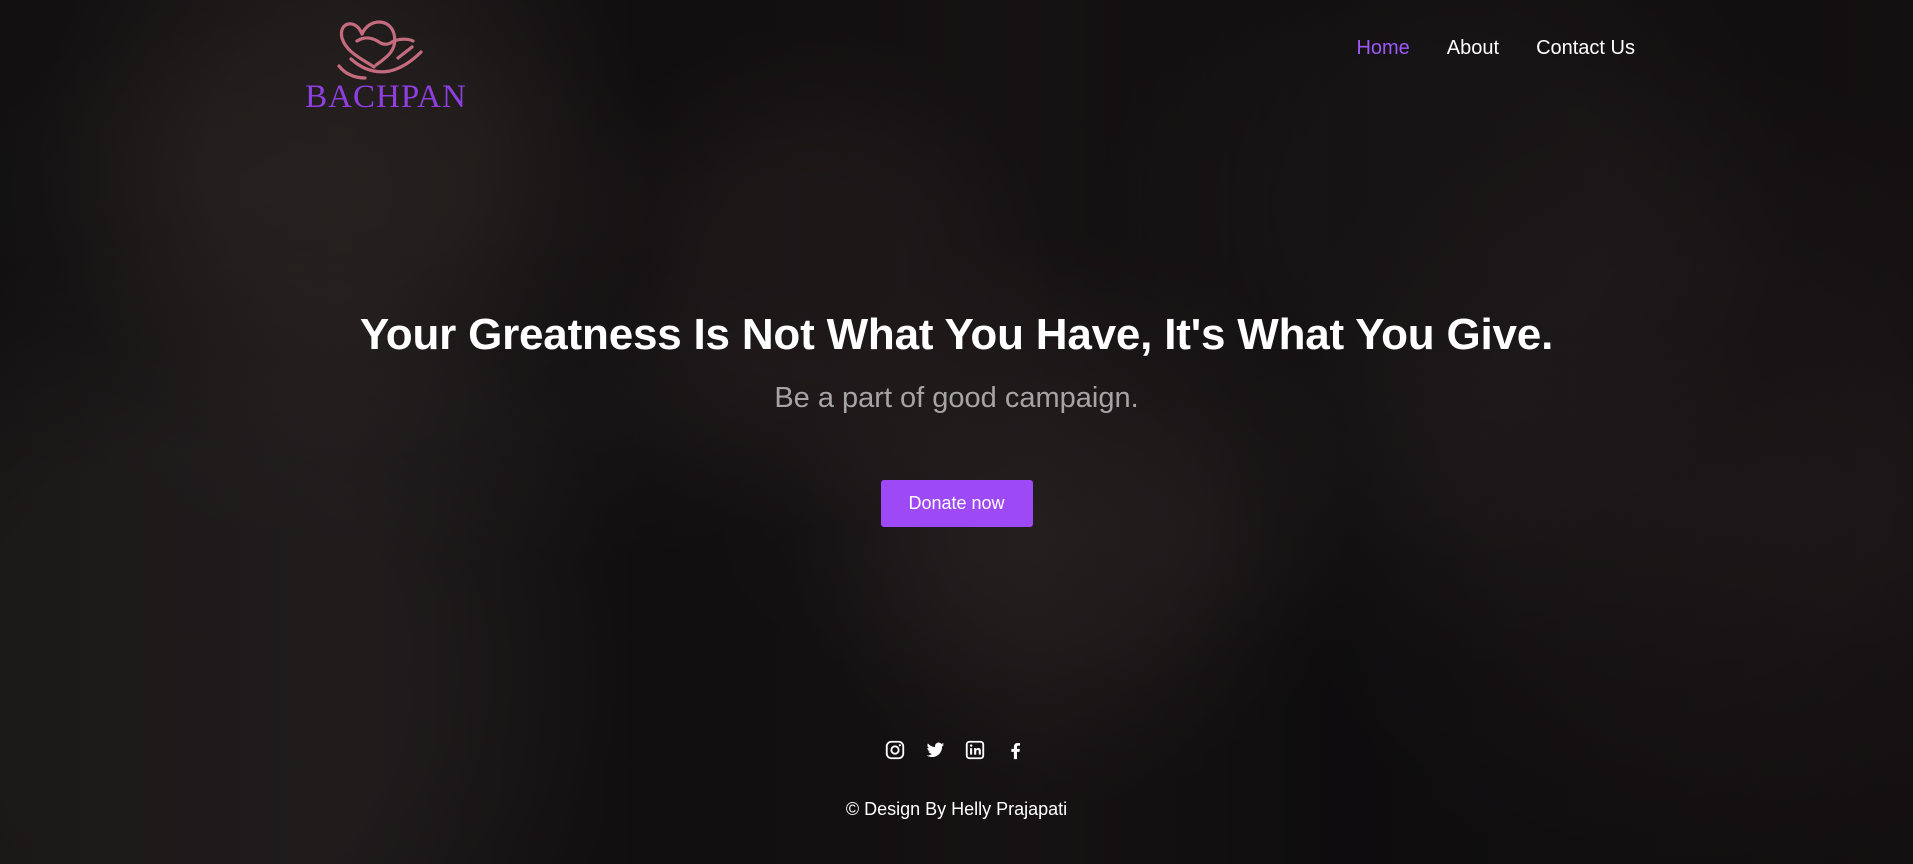 The image size is (1913, 864). Describe the element at coordinates (956, 503) in the screenshot. I see `donate-button: Donate now` at that location.